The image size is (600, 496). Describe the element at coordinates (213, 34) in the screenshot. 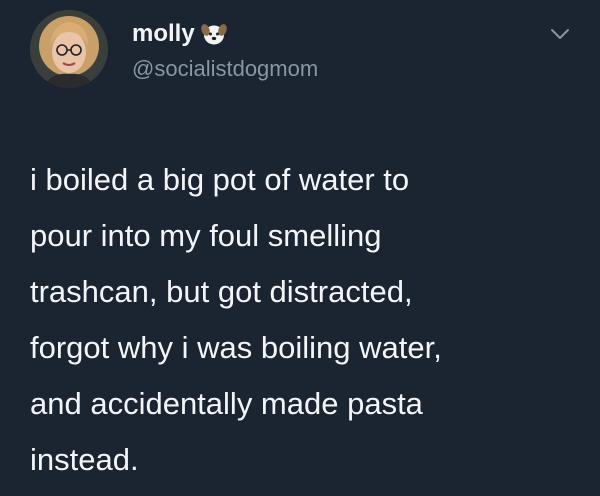

I see `dog-face-icon` at that location.